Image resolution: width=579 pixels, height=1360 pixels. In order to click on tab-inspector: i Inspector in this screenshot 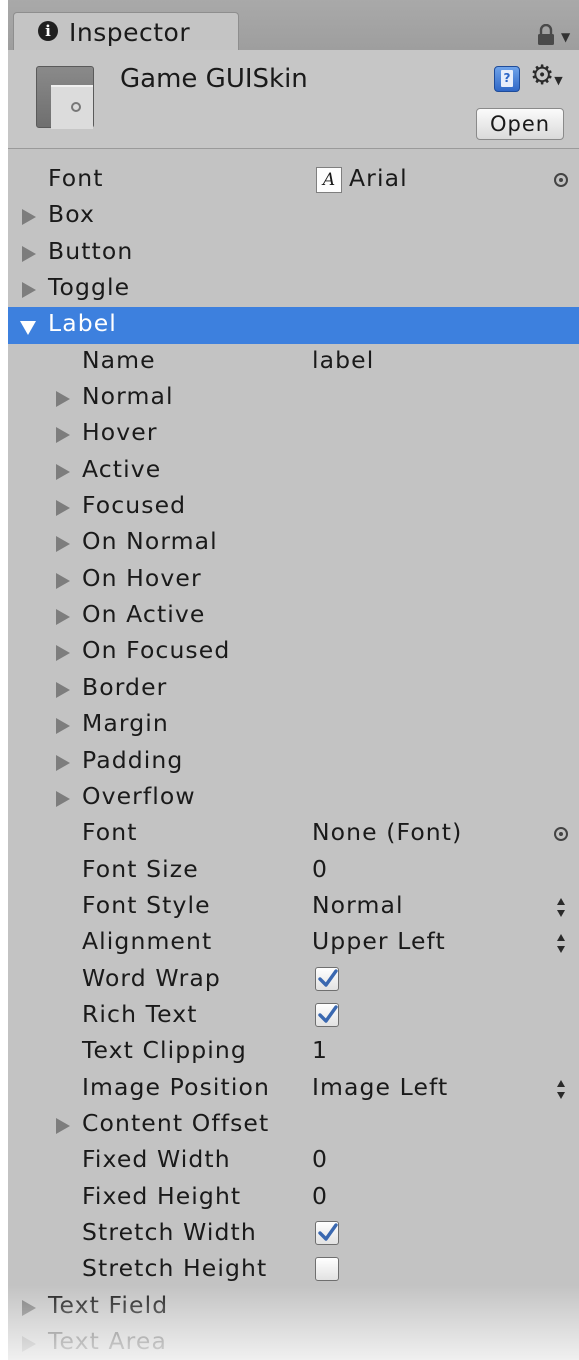, I will do `click(126, 31)`.